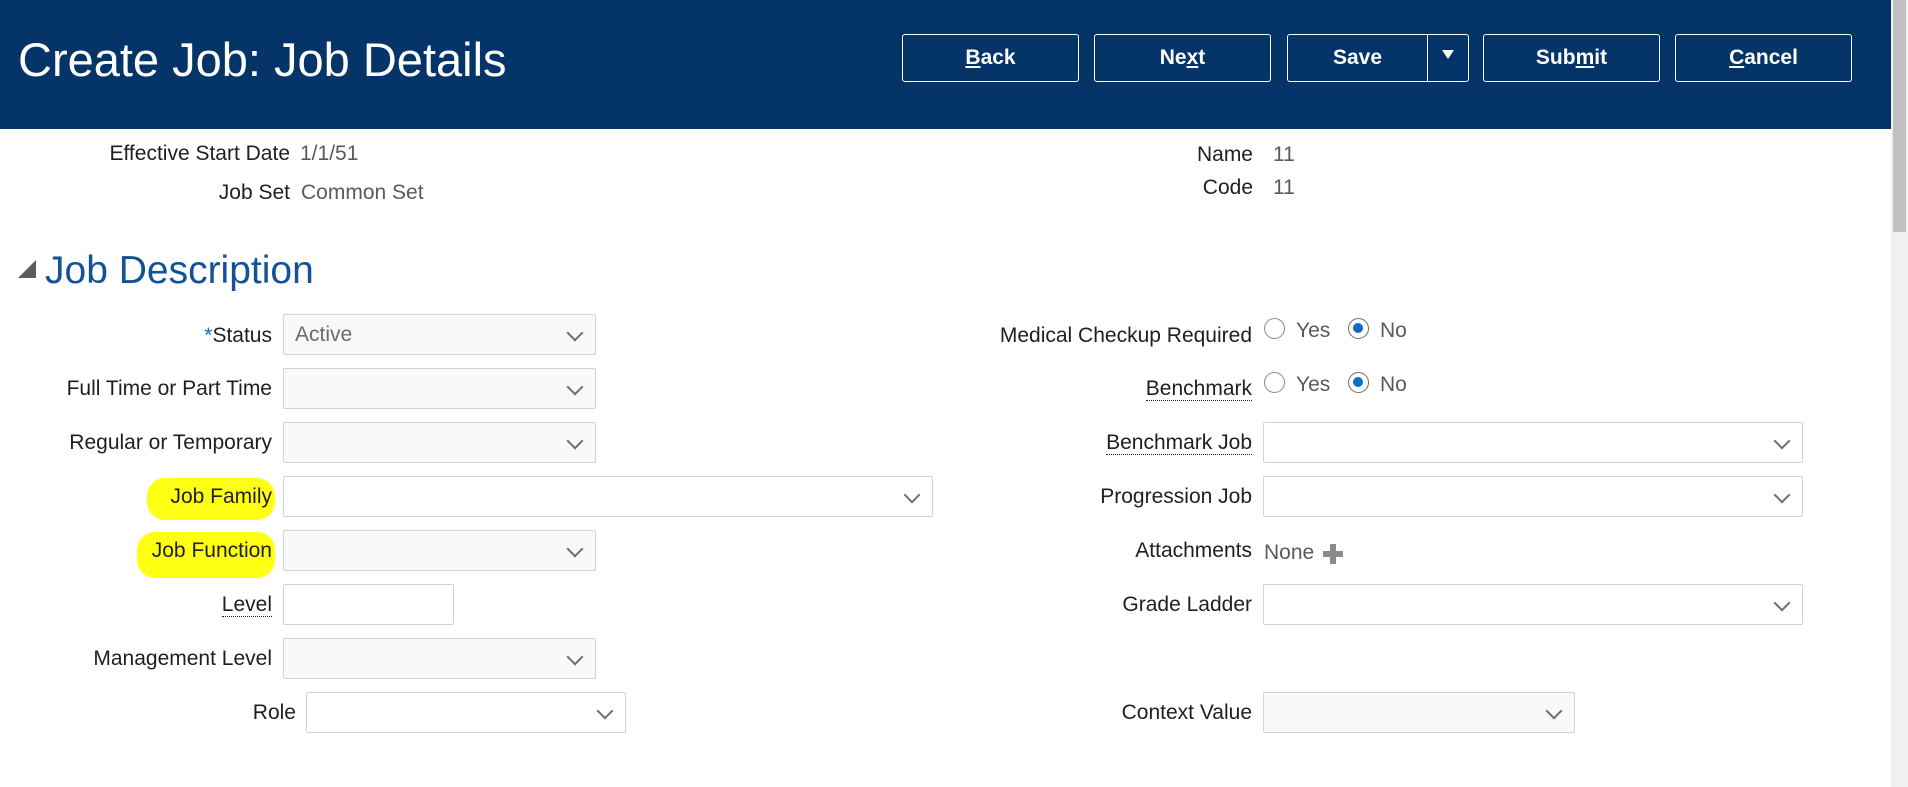 This screenshot has width=1908, height=787. I want to click on full-part-time-select, so click(439, 388).